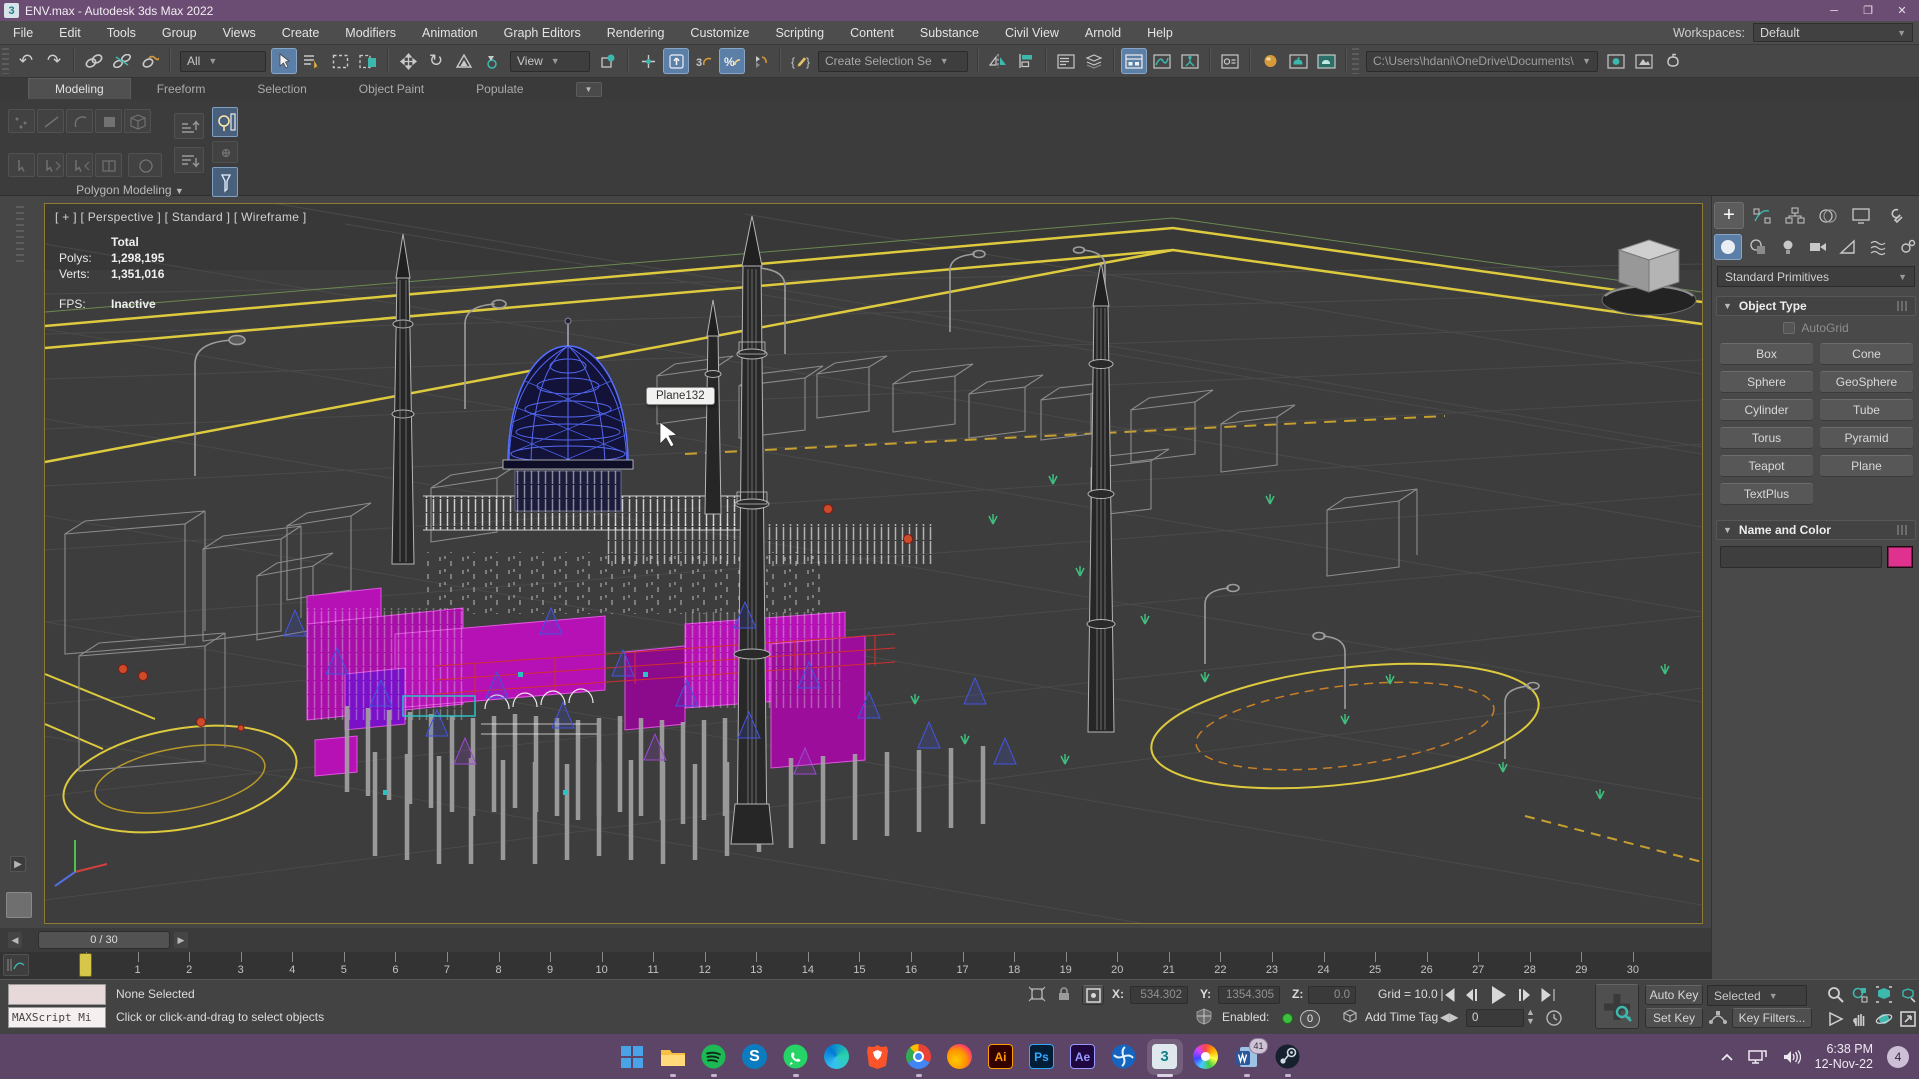 The height and width of the screenshot is (1079, 1919). Describe the element at coordinates (1758, 247) in the screenshot. I see `shapes-category-icon` at that location.